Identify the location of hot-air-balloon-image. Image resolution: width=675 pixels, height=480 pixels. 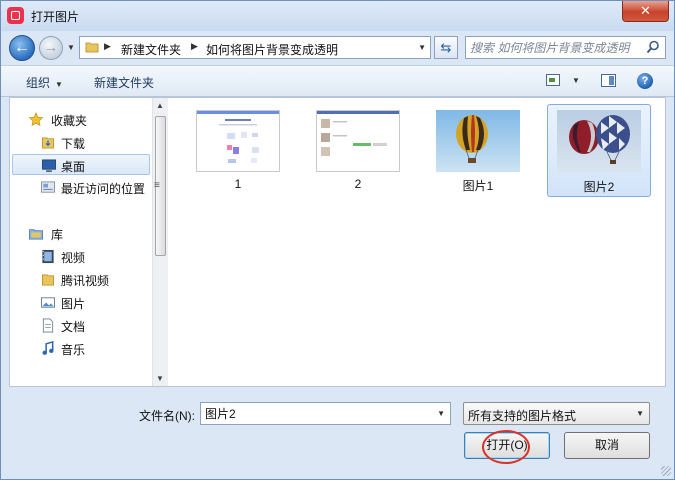
(478, 141).